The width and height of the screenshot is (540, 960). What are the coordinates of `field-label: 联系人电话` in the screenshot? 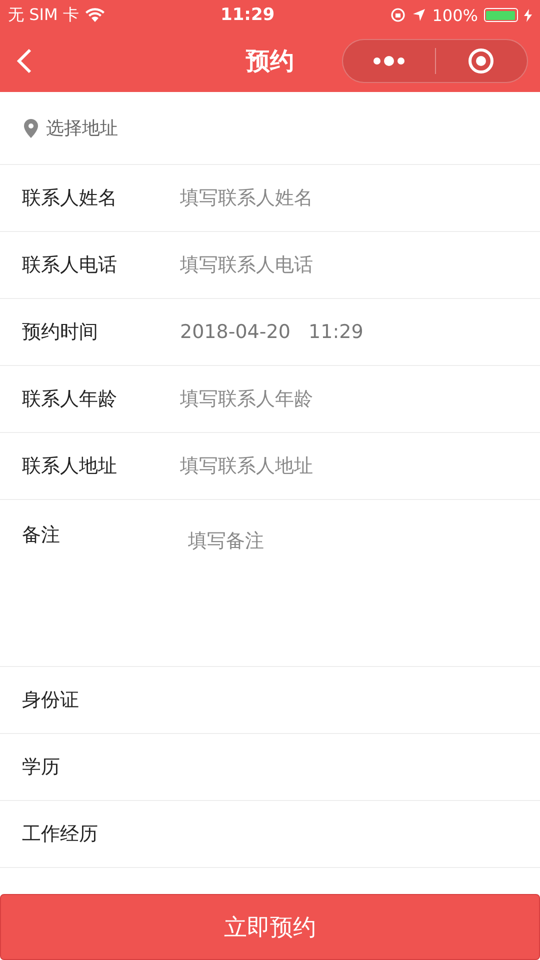 It's located at (70, 265).